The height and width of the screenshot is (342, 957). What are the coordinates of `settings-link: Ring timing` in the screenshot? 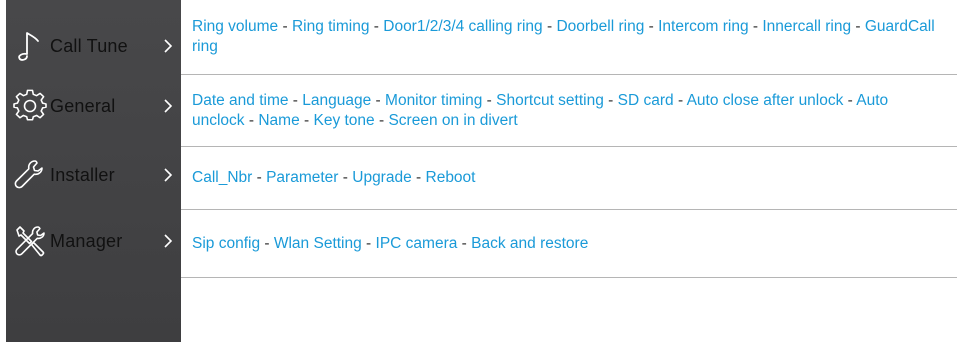 It's located at (331, 26).